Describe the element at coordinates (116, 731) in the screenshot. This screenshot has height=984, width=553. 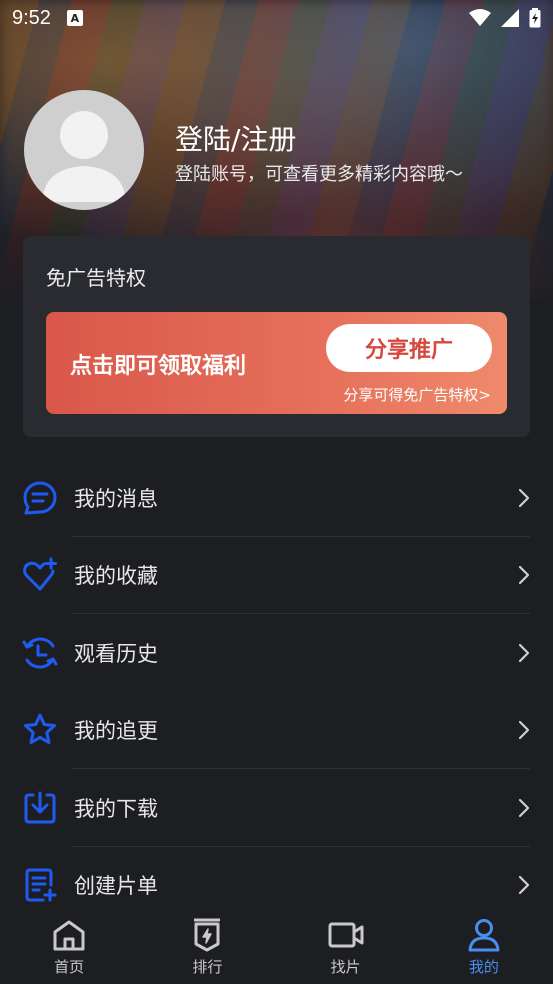
I see `menu-label: 我的追更` at that location.